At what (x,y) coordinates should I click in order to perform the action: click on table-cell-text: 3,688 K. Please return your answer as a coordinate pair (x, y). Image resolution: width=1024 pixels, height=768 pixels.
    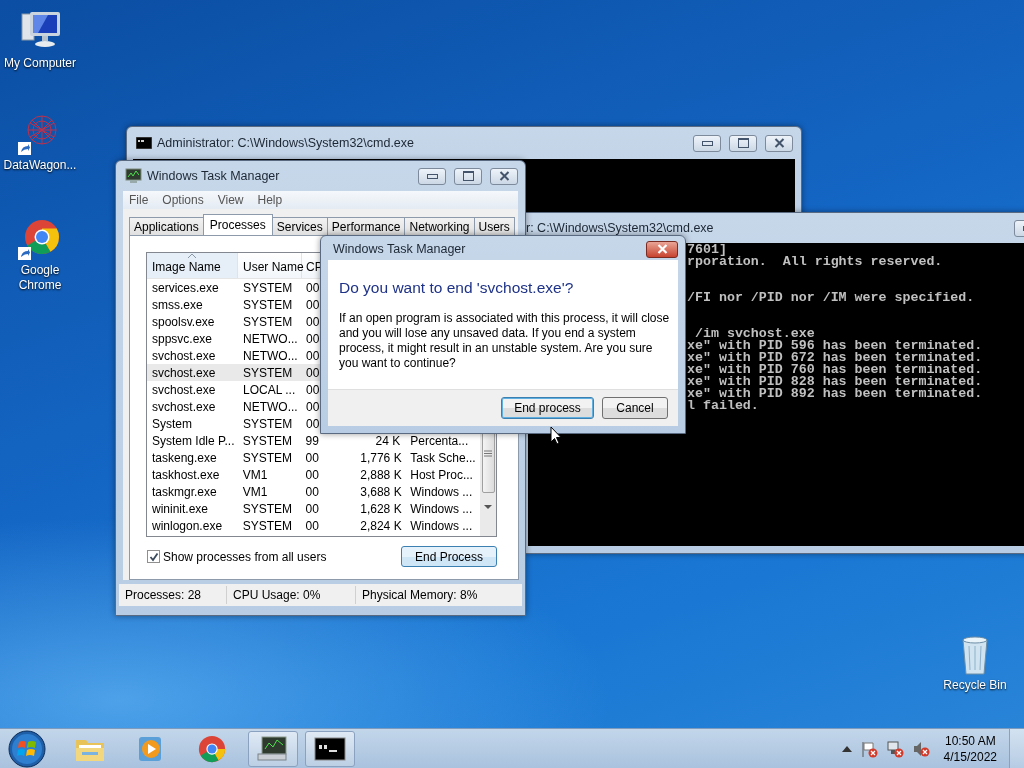
    Looking at the image, I should click on (381, 491).